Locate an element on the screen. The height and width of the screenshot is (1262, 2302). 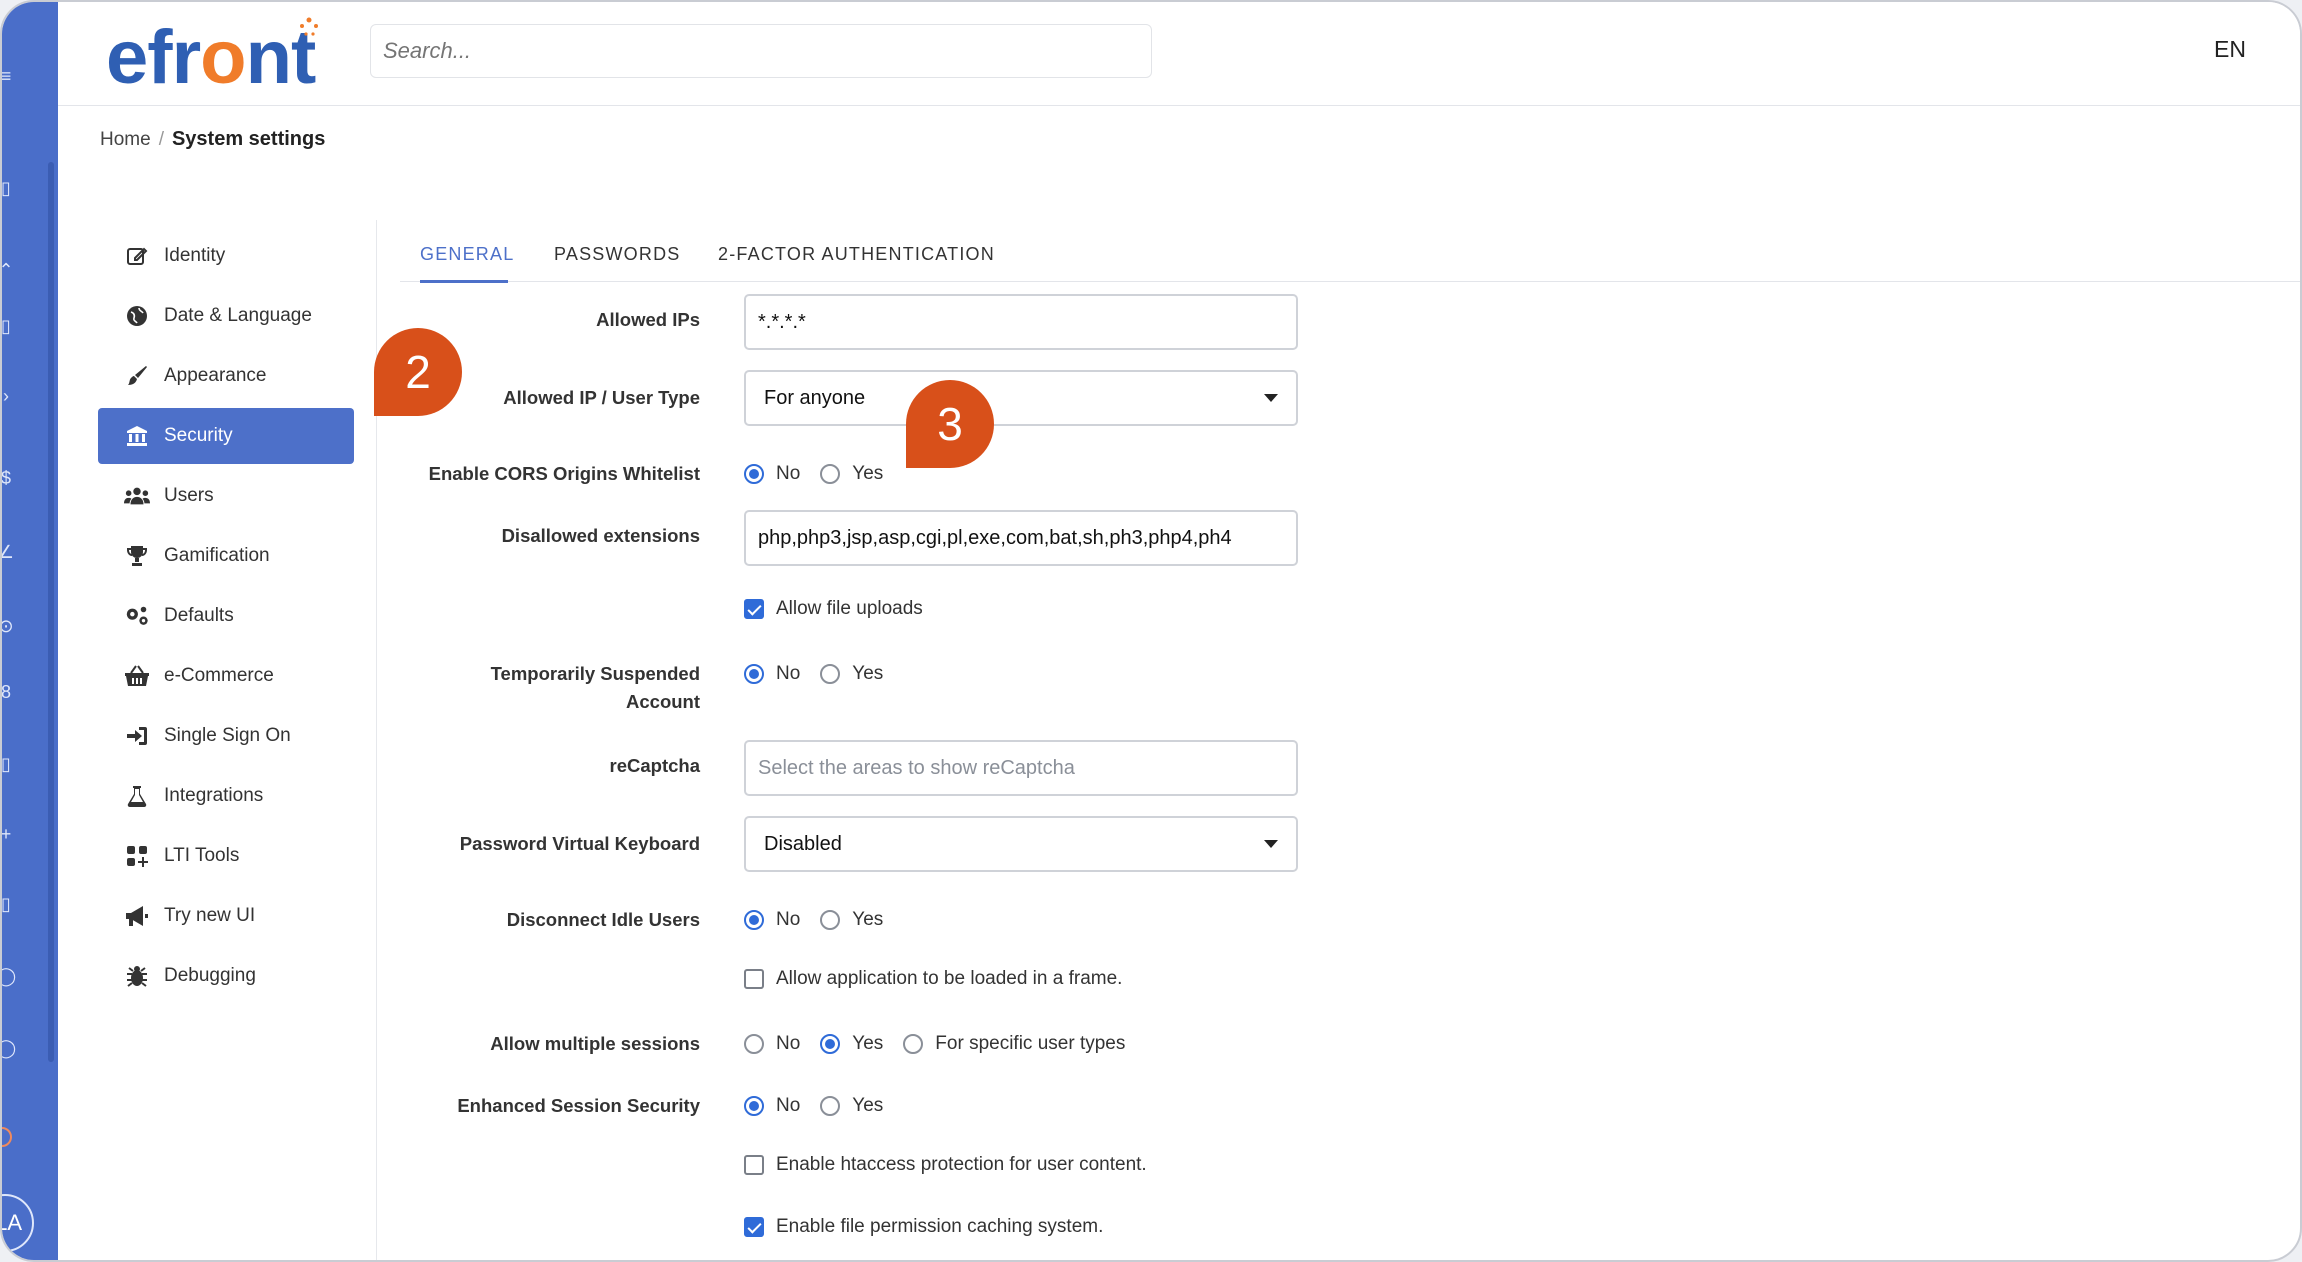
sidebar-item-defaults: Defaults is located at coordinates (226, 616).